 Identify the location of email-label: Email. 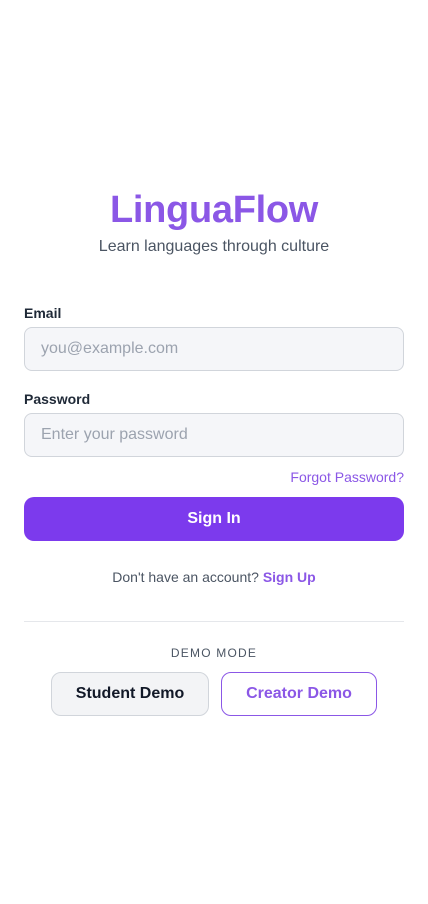
(43, 313).